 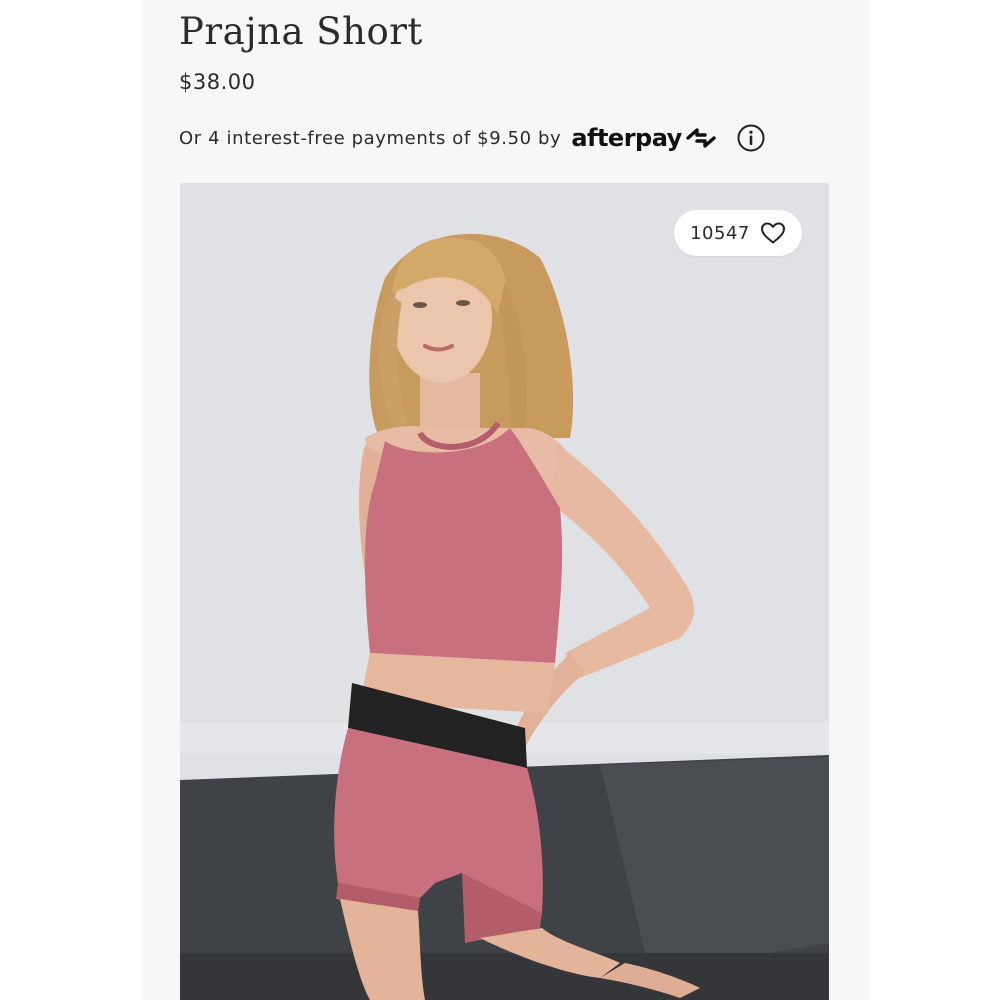 I want to click on afterpay-arrows-icon, so click(x=701, y=138).